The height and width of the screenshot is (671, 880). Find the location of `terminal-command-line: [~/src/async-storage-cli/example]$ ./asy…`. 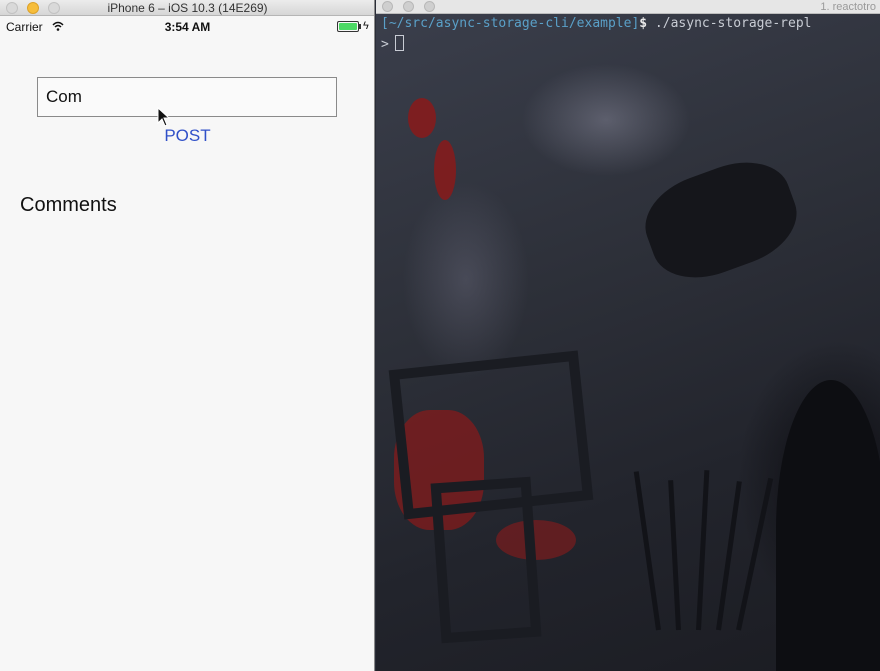

terminal-command-line: [~/src/async-storage-cli/example]$ ./asy… is located at coordinates (596, 23).